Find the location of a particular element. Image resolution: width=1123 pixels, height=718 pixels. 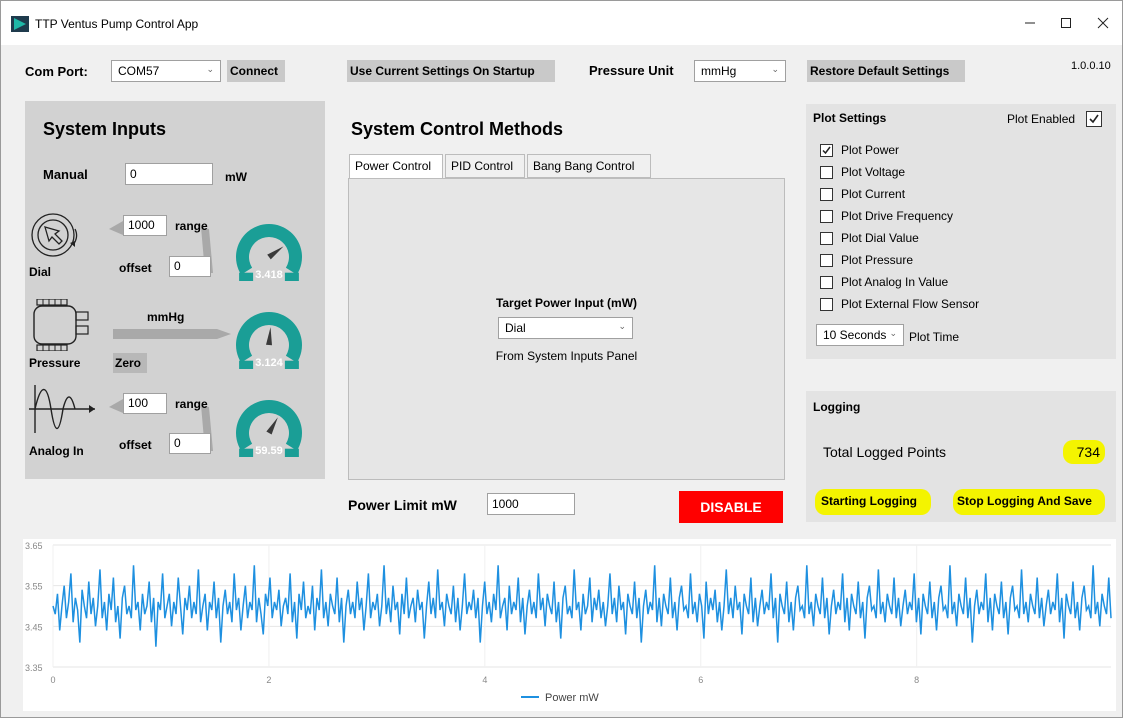

analog-offset-label: offset is located at coordinates (135, 445).